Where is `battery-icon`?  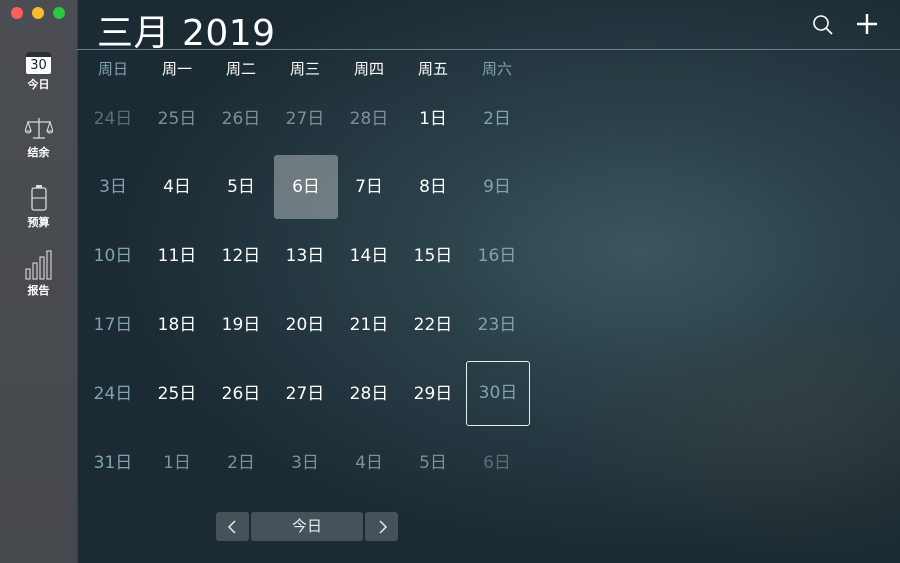 battery-icon is located at coordinates (38, 198).